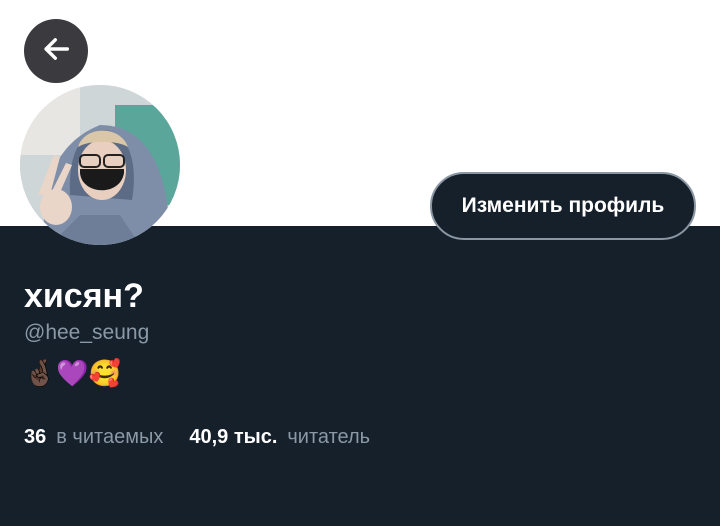 Image resolution: width=720 pixels, height=526 pixels. What do you see at coordinates (563, 206) in the screenshot?
I see `edit-profile-button: Изменить профиль` at bounding box center [563, 206].